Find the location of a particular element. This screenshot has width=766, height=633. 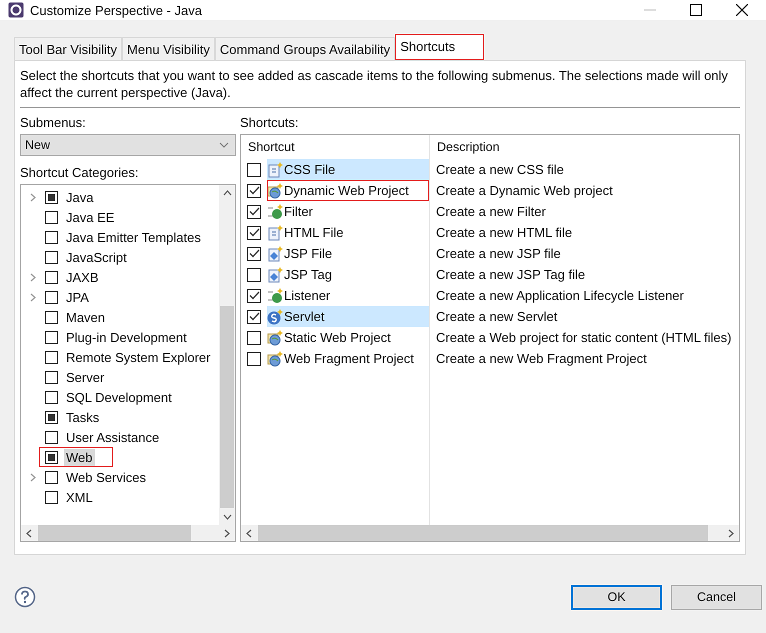

table-cell-text: Create a new HTML file is located at coordinates (504, 233).